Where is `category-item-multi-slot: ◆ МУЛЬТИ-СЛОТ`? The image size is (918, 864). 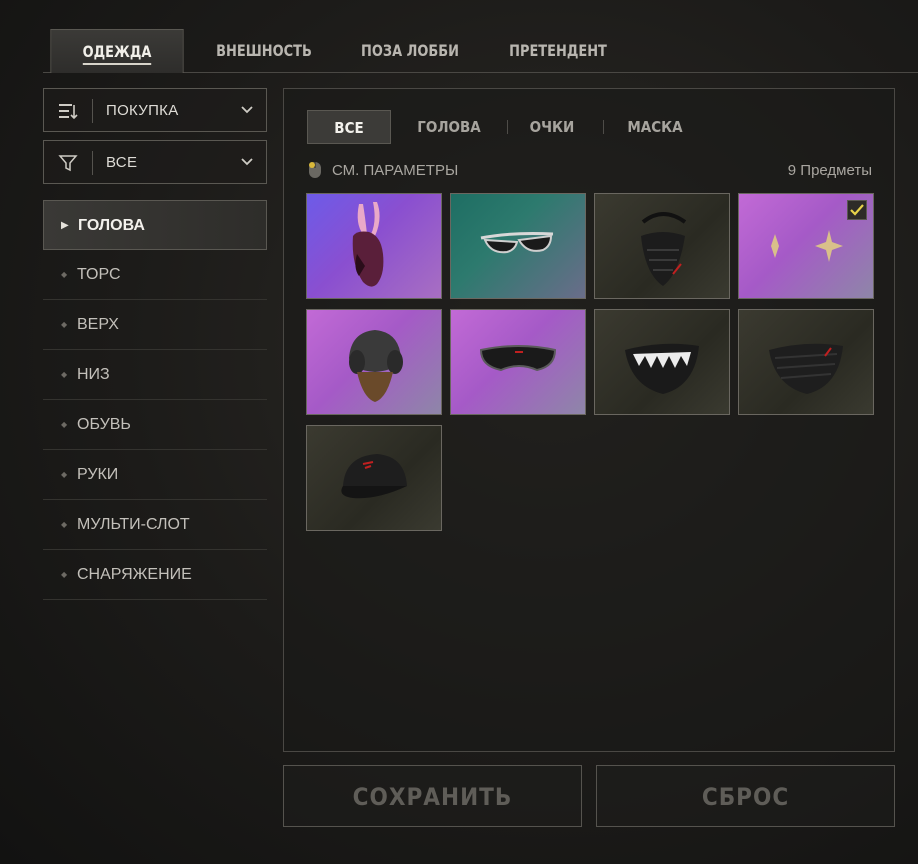
category-item-multi-slot: ◆ МУЛЬТИ-СЛОТ is located at coordinates (155, 525).